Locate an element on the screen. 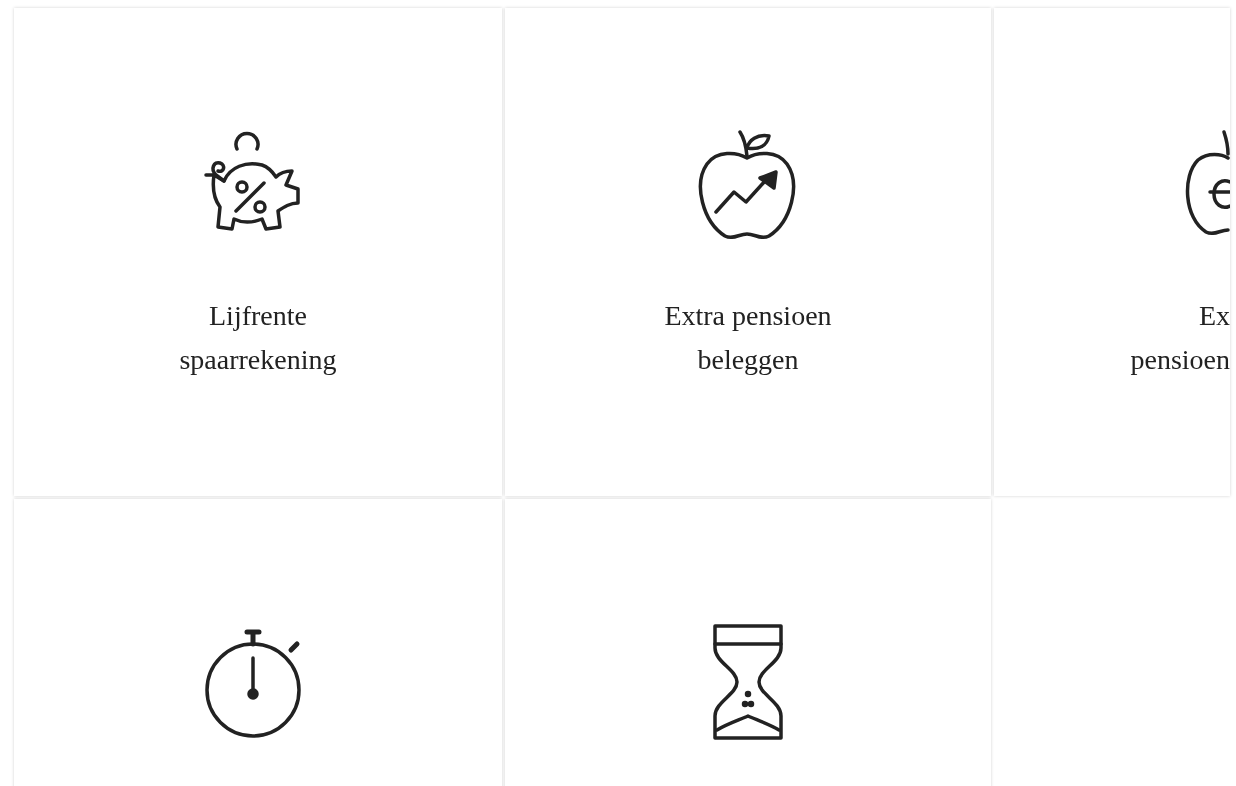  card-title: Extra pensioen is located at coordinates (748, 316).